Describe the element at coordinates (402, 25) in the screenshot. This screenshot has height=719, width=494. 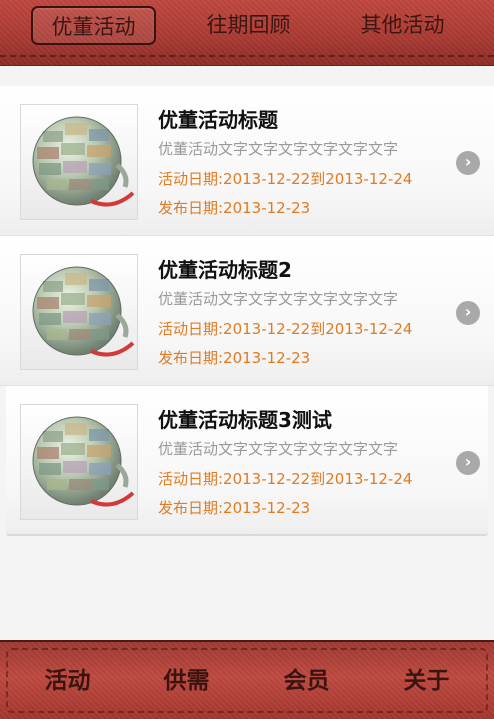
I see `tab-other-activities: 其他活动` at that location.